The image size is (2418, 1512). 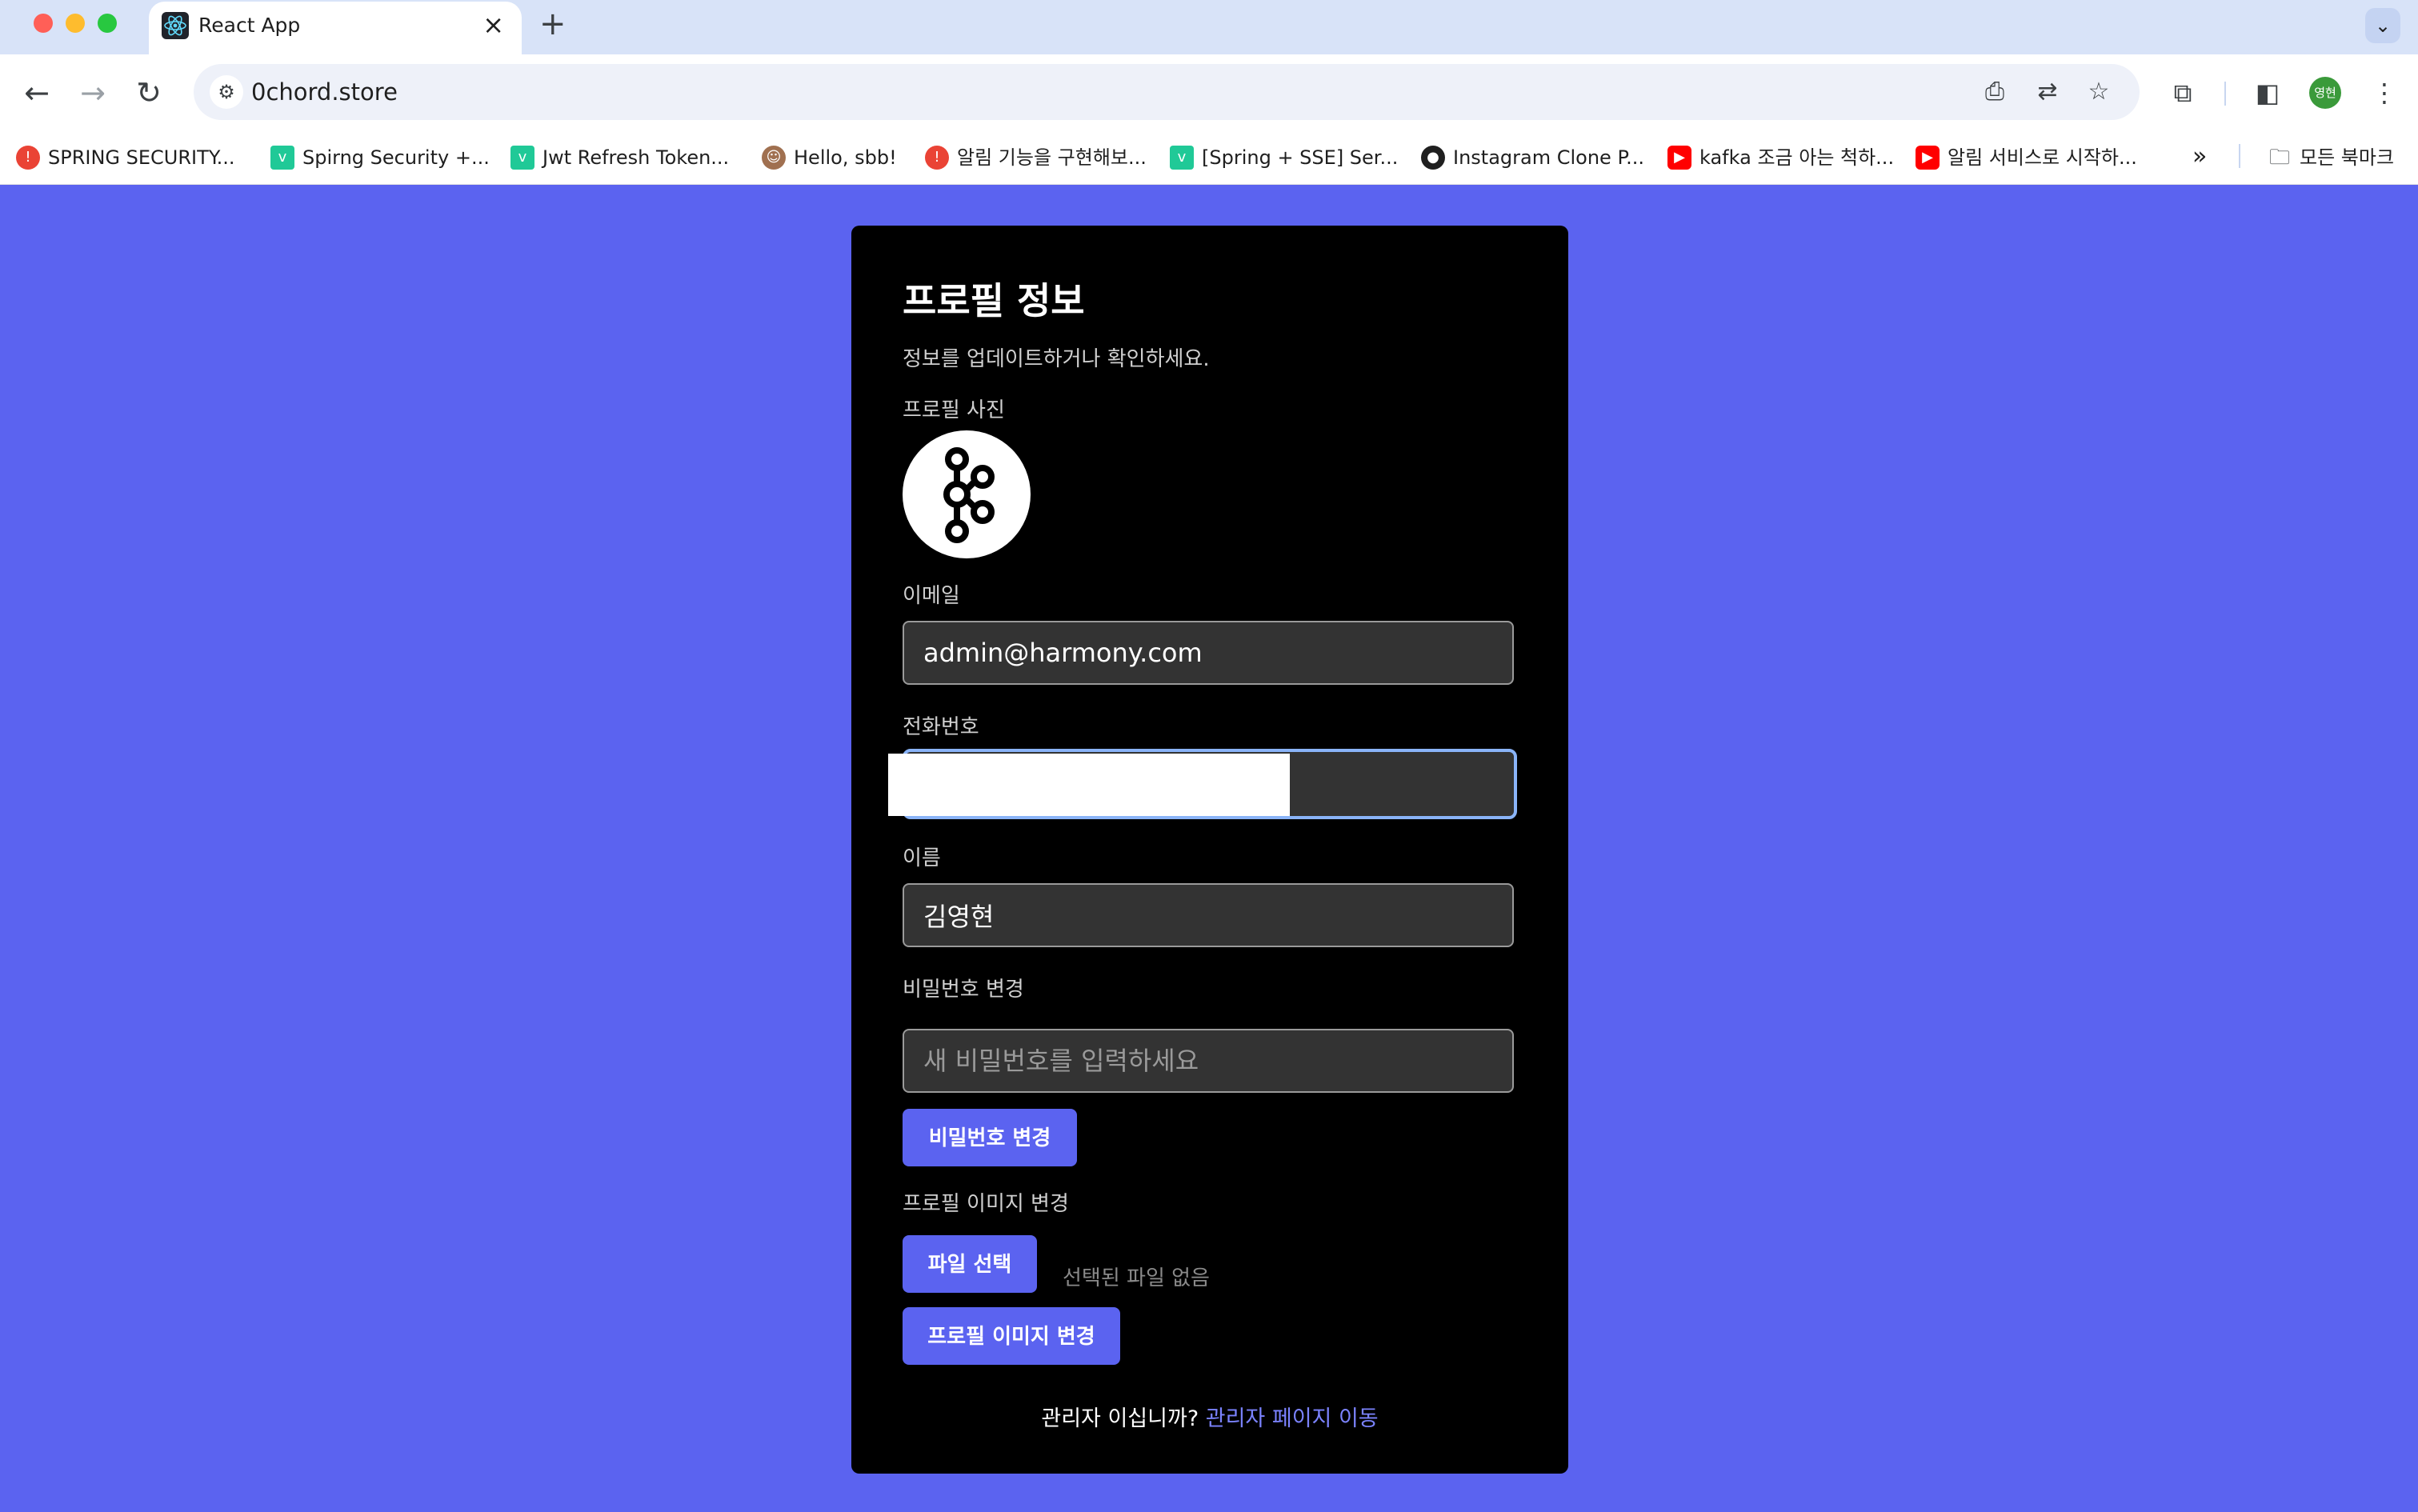 I want to click on folder-icon: 🗀, so click(x=2279, y=158).